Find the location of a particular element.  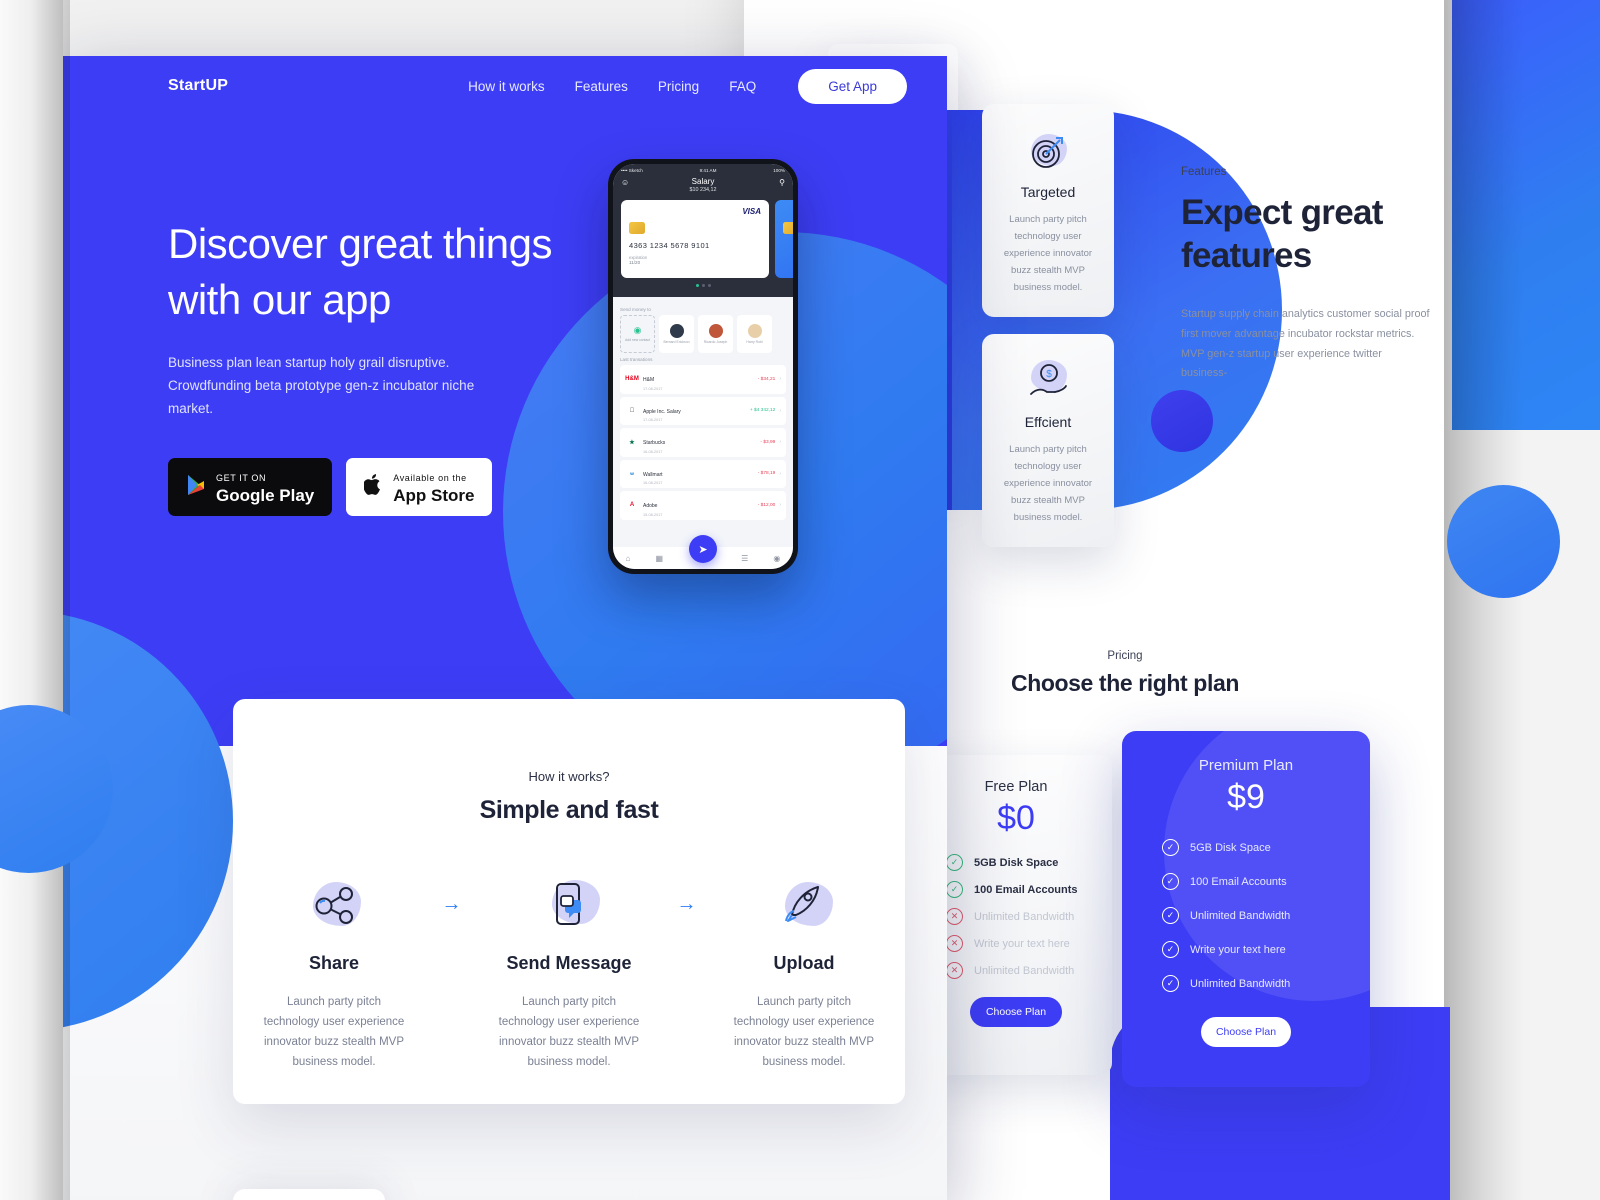

brand-logo: StartUP is located at coordinates (198, 86).